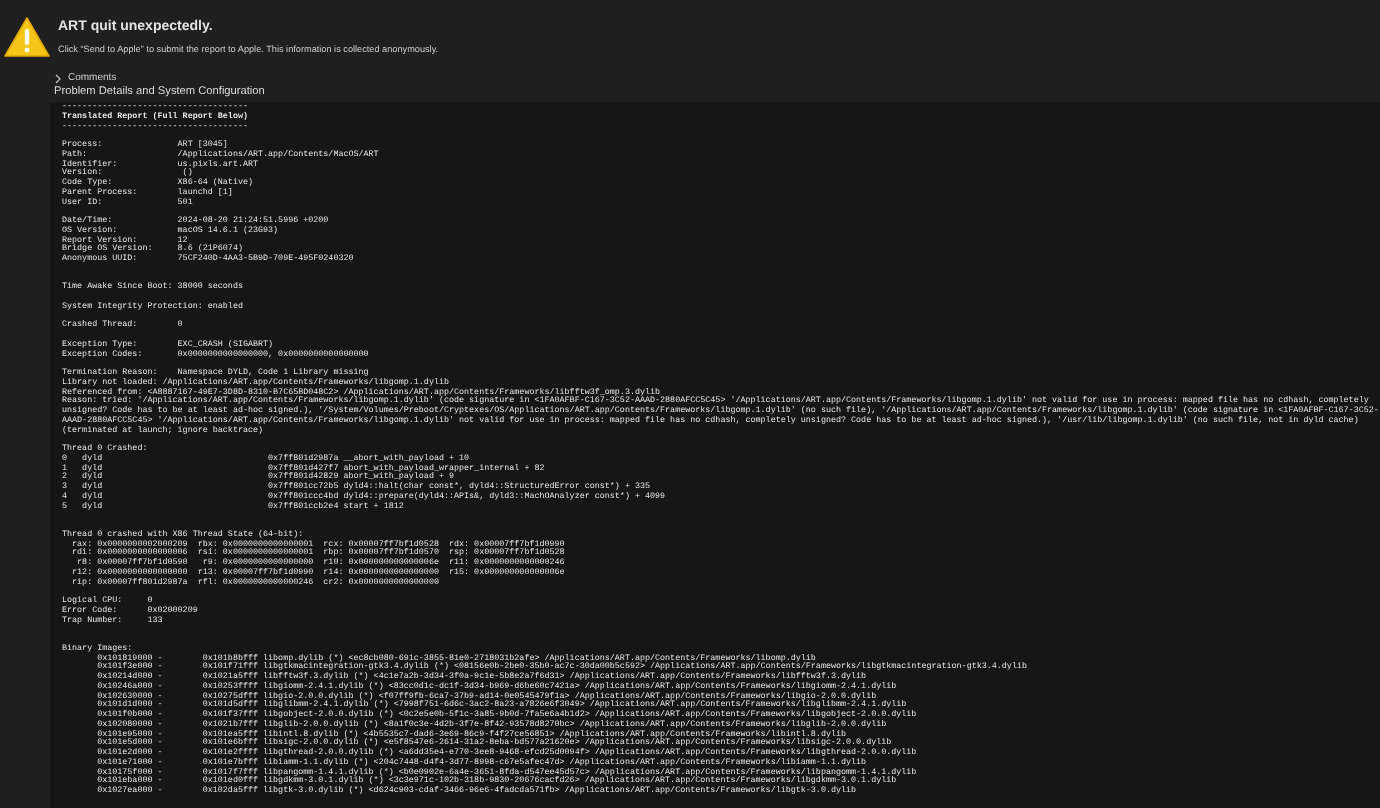 The height and width of the screenshot is (808, 1380). Describe the element at coordinates (27, 37) in the screenshot. I see `warning-icon` at that location.